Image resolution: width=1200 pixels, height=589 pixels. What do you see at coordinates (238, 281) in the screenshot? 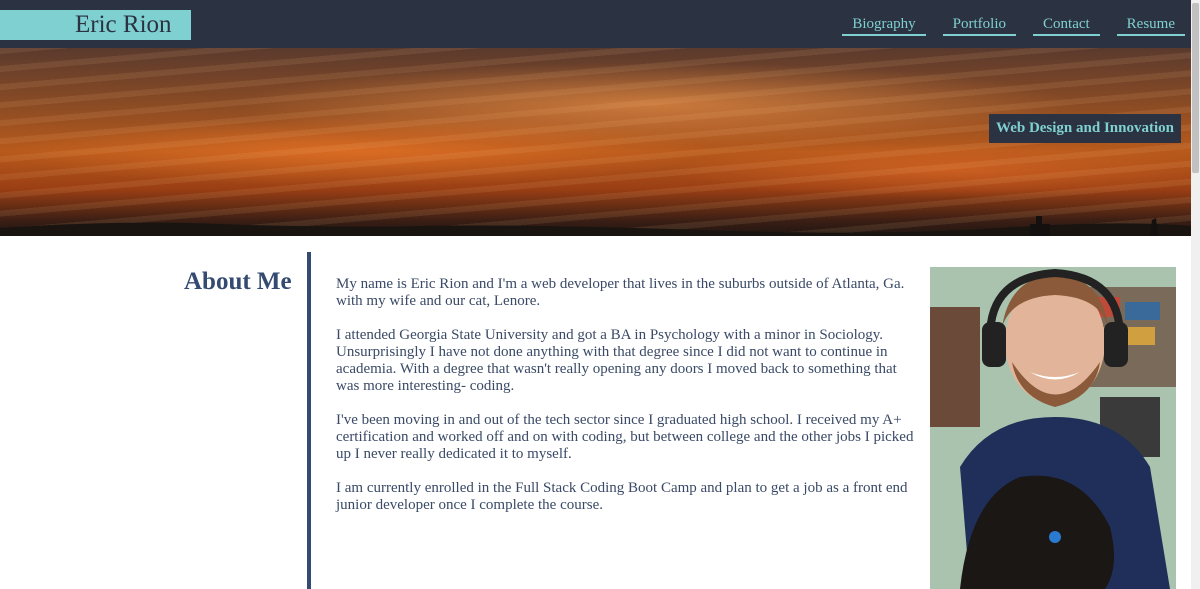
I see `about-heading: About Me` at bounding box center [238, 281].